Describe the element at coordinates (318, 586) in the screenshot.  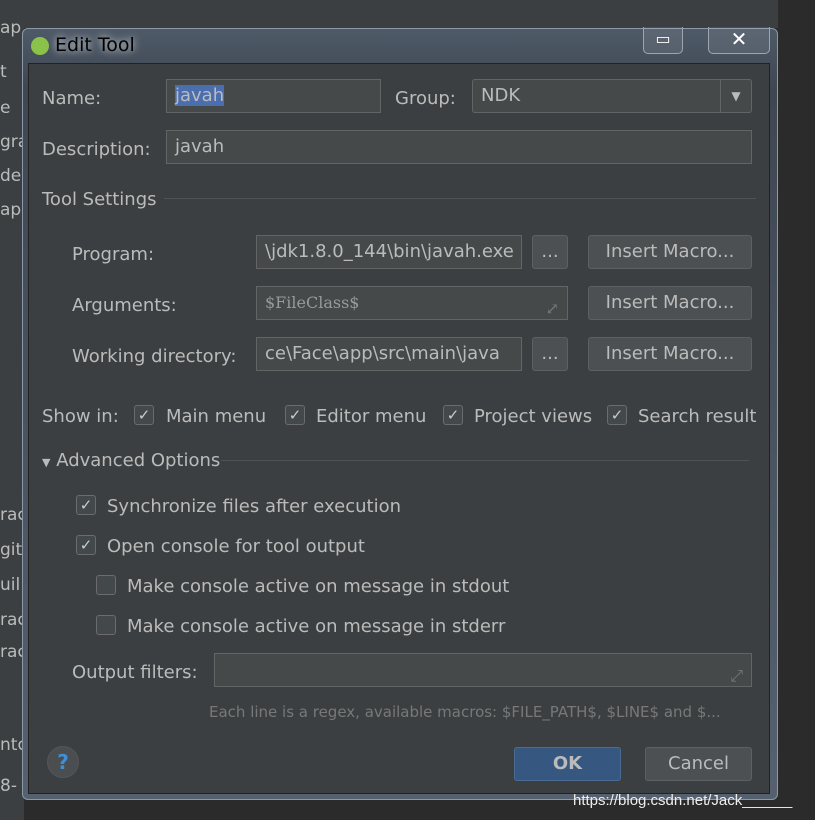
I see `stdout-label: Make console active on message in stdout` at that location.